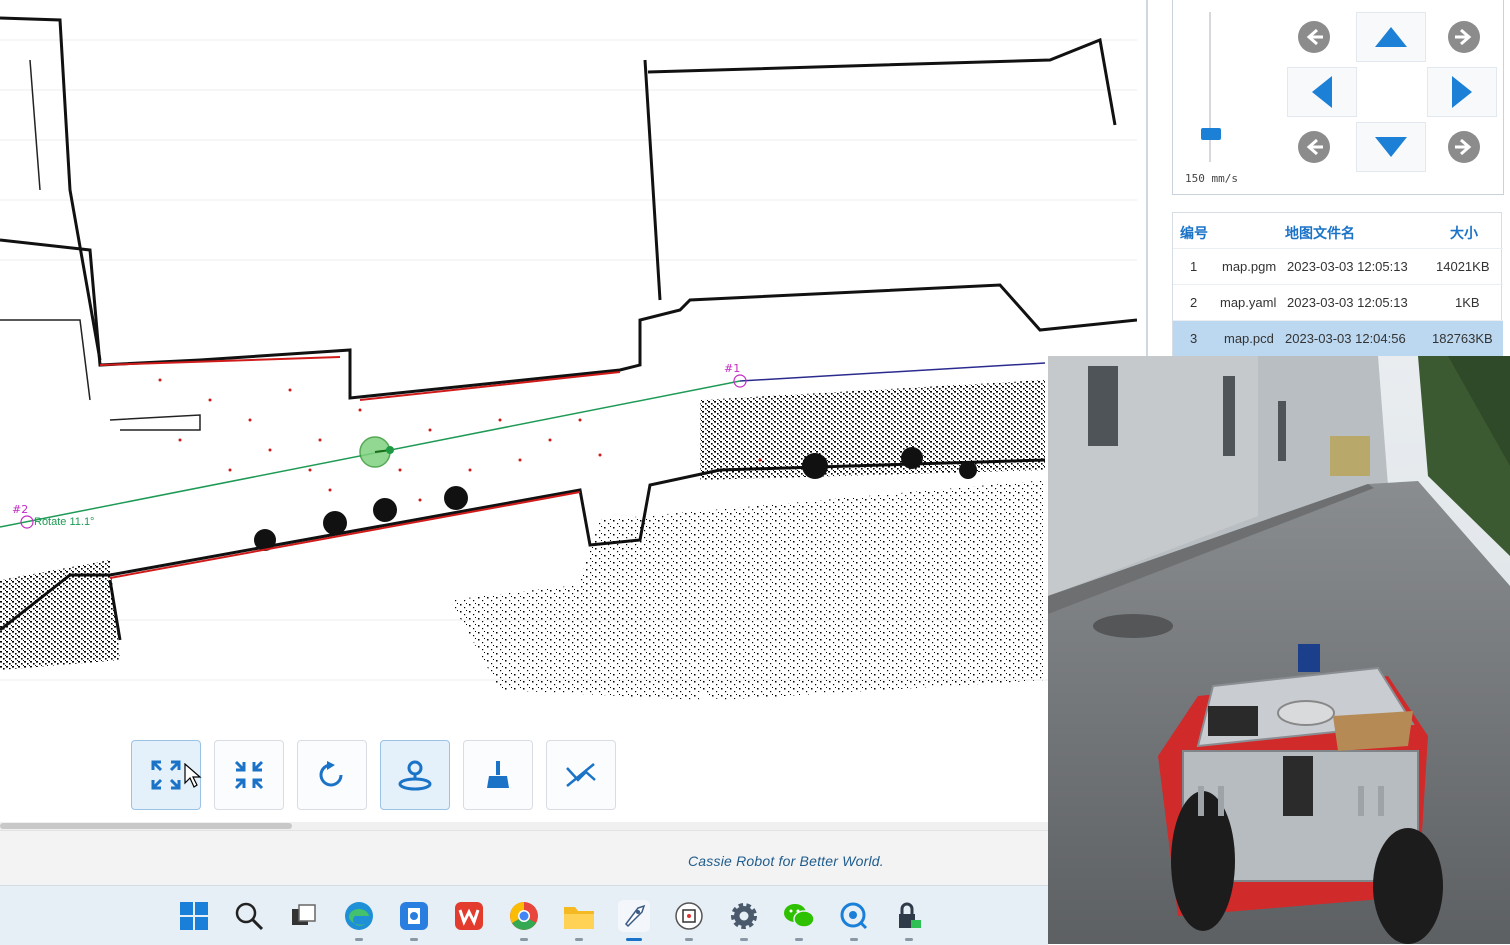 The width and height of the screenshot is (1510, 945). I want to click on table-row: 1 map.pgm 2023-03-03 12:05:13 14021KB, so click(1338, 266).